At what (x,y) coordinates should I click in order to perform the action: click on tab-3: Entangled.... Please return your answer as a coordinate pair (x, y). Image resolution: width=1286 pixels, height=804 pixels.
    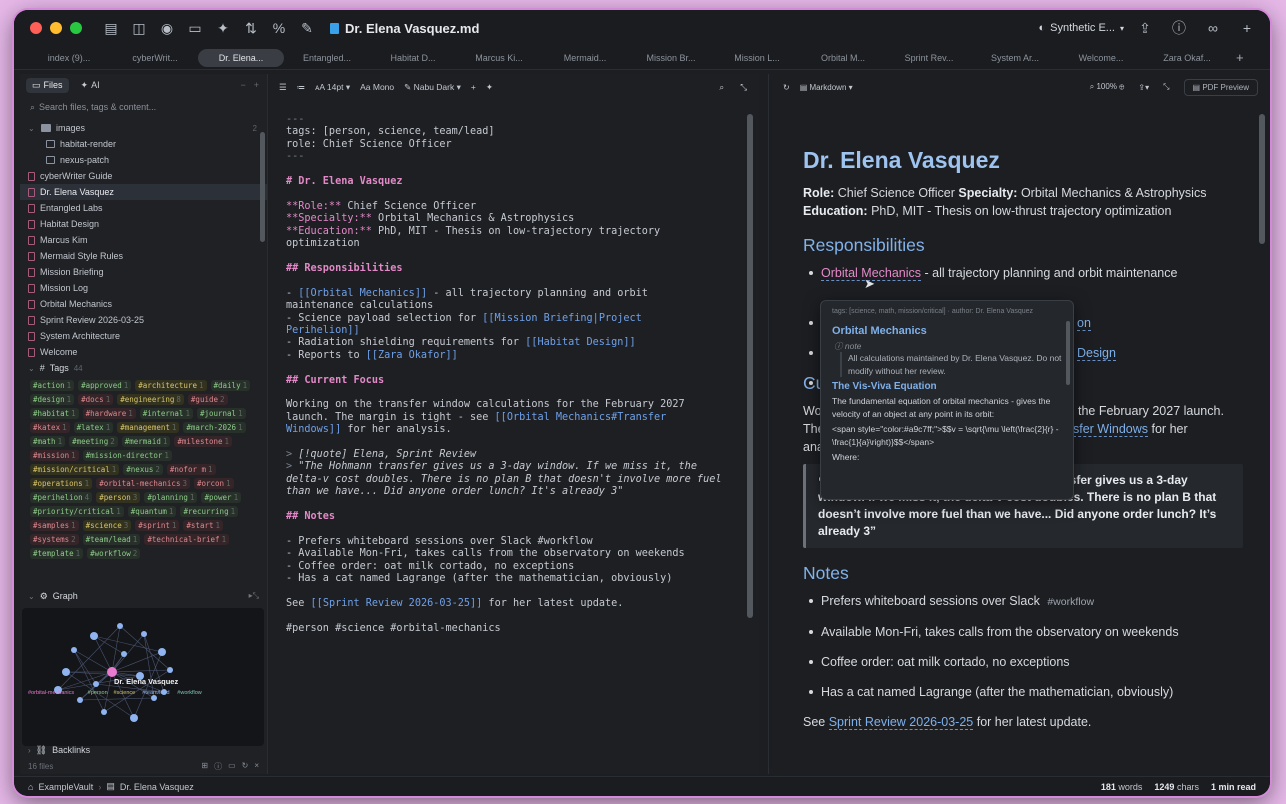
    Looking at the image, I should click on (327, 58).